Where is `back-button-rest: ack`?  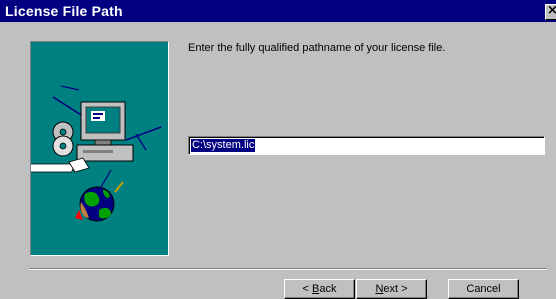
back-button-rest: ack is located at coordinates (328, 289).